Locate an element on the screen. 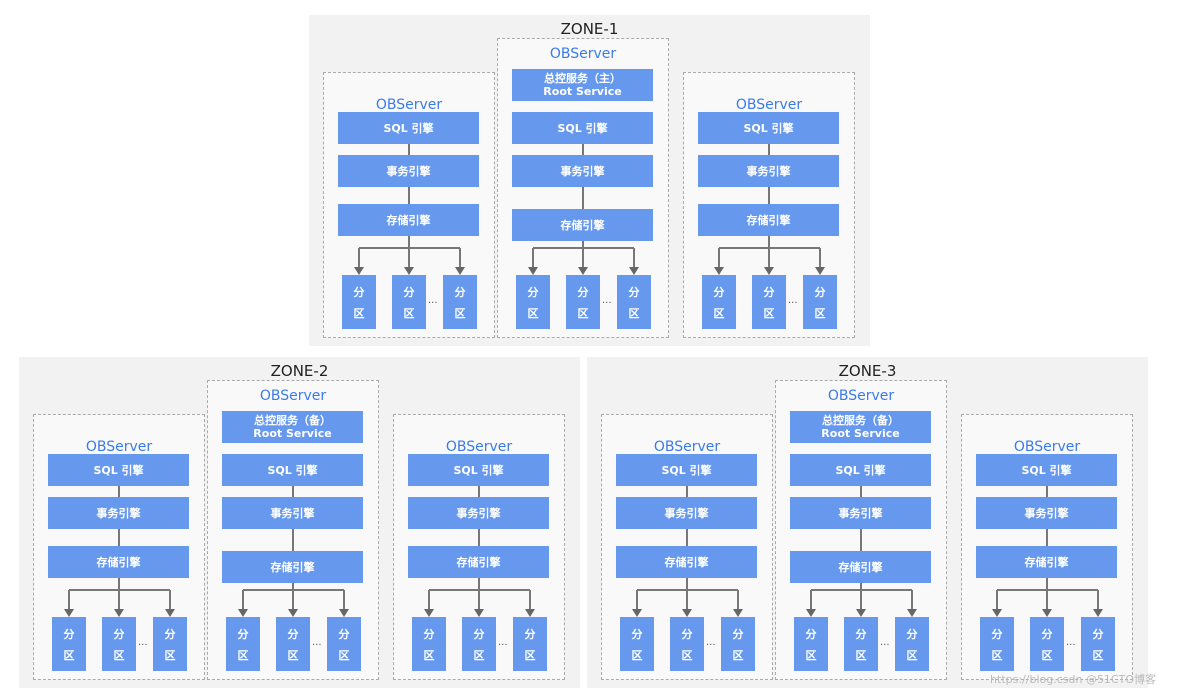  zone-title: ZONE-3 is located at coordinates (867, 371).